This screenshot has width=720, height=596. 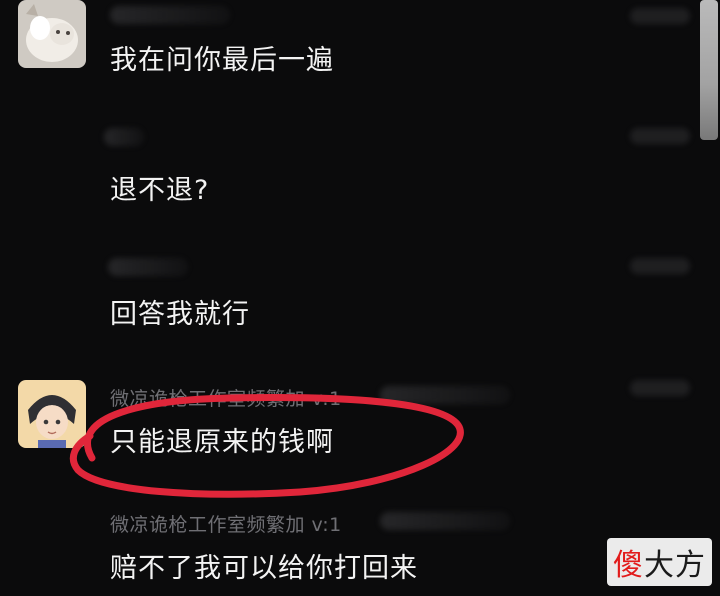 I want to click on message-text: 赔不了我可以给你打回来, so click(x=264, y=568).